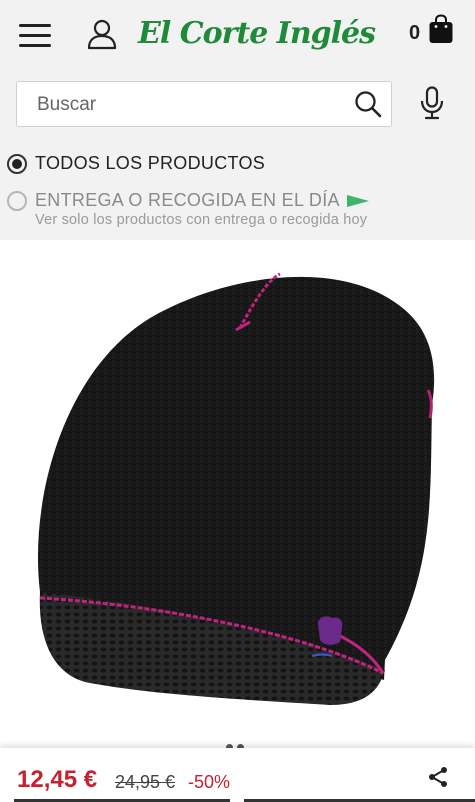 The height and width of the screenshot is (802, 475). Describe the element at coordinates (57, 779) in the screenshot. I see `current-price: 12,45 €` at that location.